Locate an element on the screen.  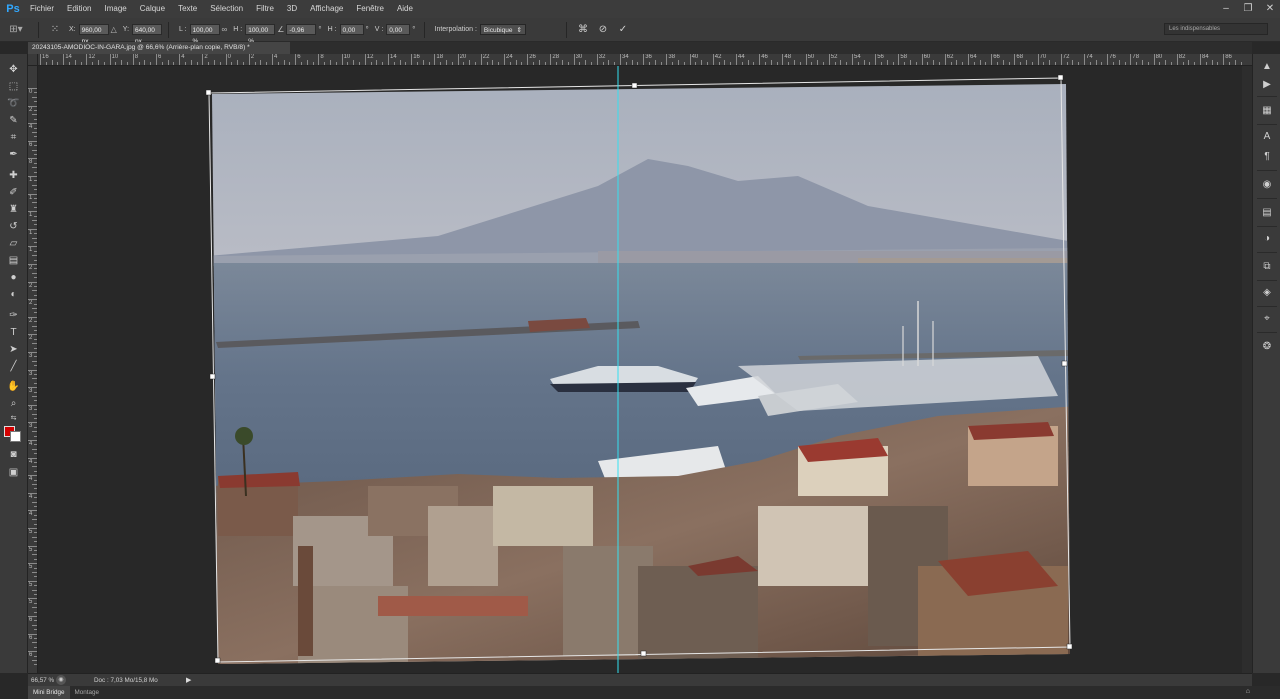
menu-image: Image is located at coordinates (115, 9).